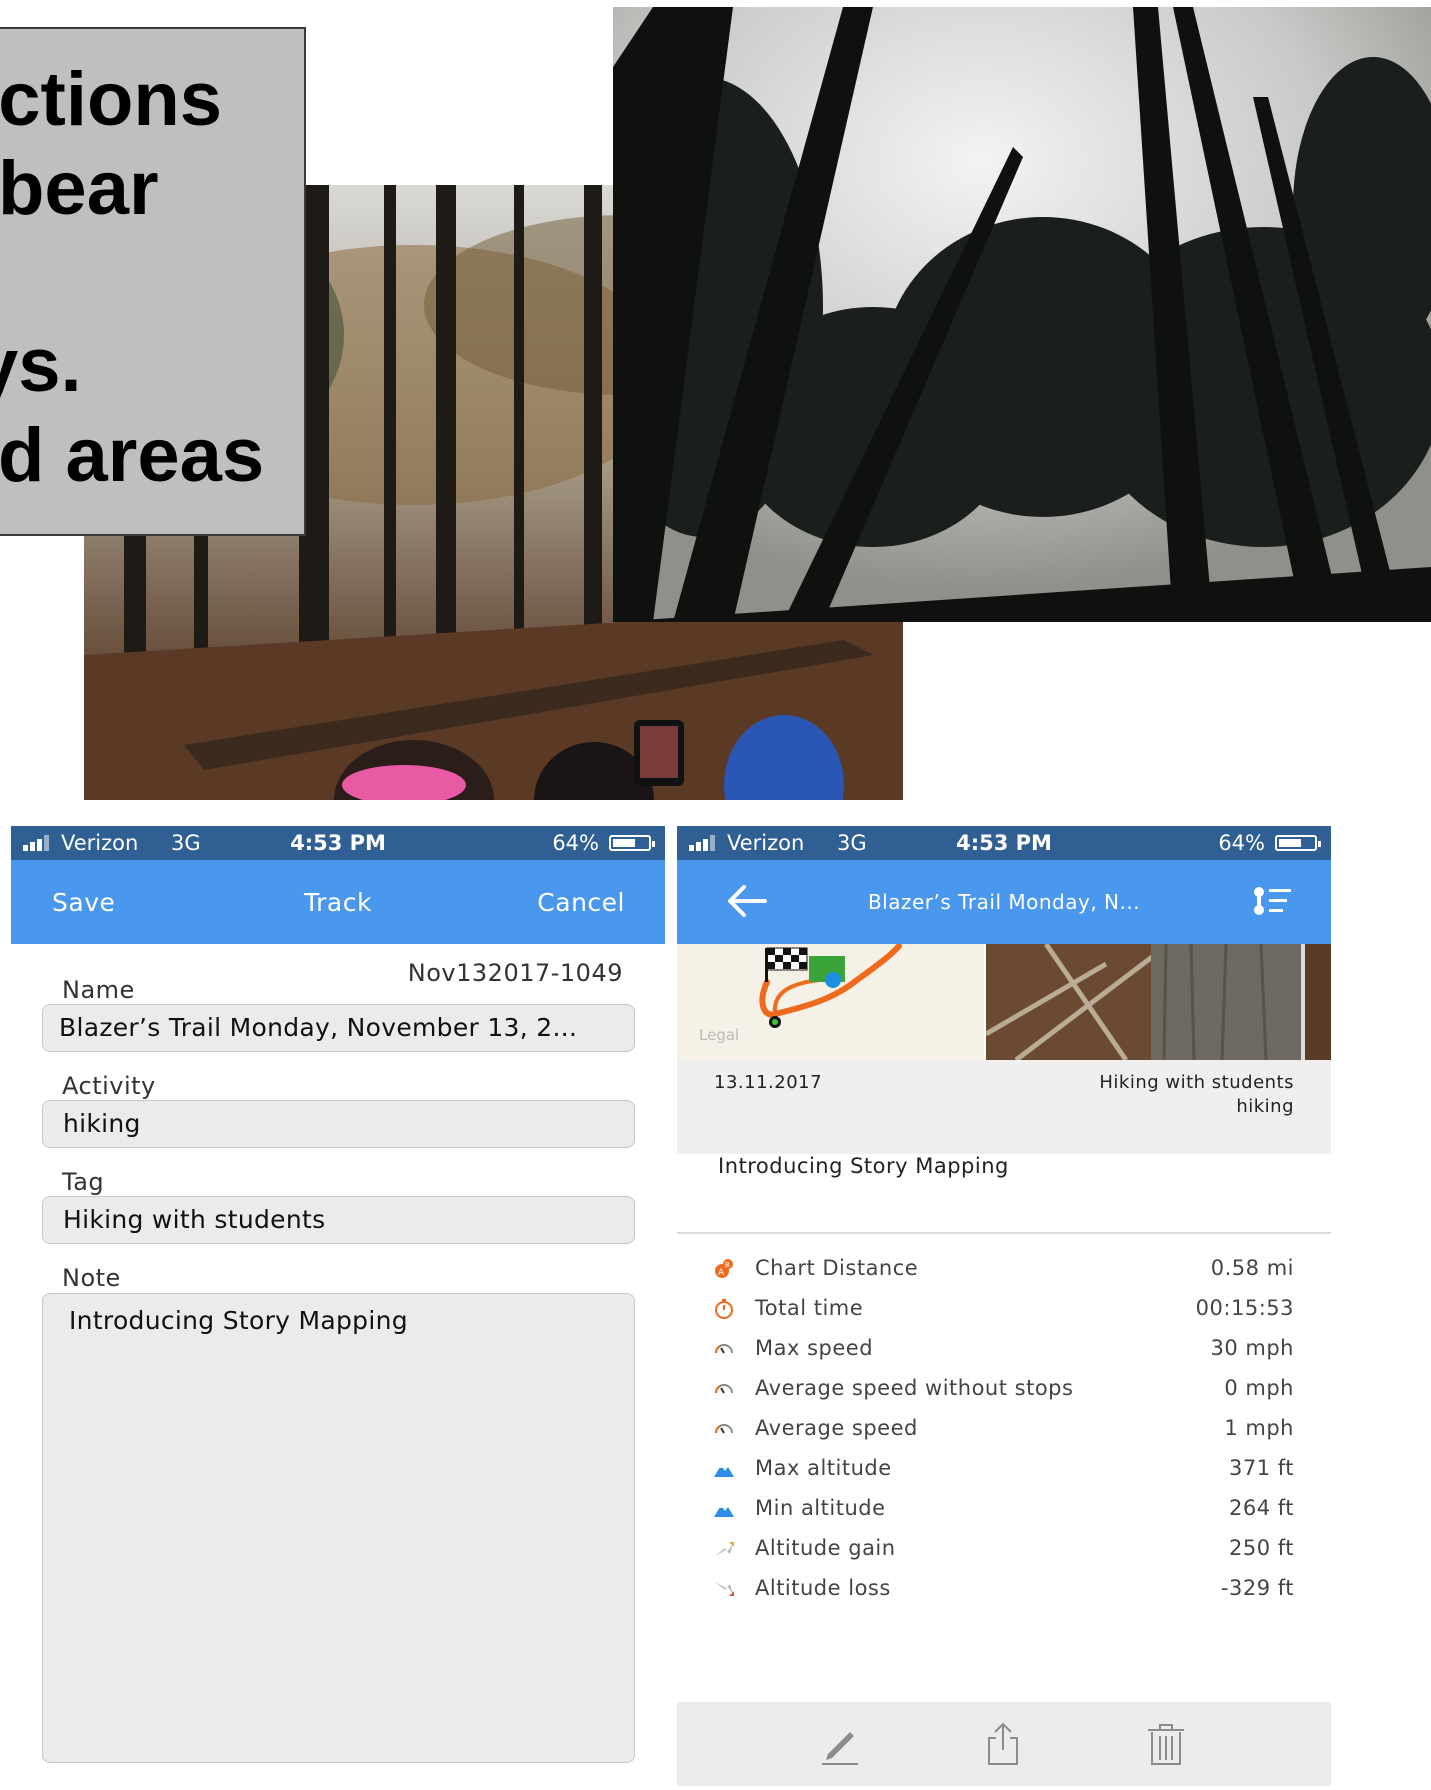 The image size is (1431, 1790). I want to click on stat-row: Max altitude 371 ft, so click(1004, 1476).